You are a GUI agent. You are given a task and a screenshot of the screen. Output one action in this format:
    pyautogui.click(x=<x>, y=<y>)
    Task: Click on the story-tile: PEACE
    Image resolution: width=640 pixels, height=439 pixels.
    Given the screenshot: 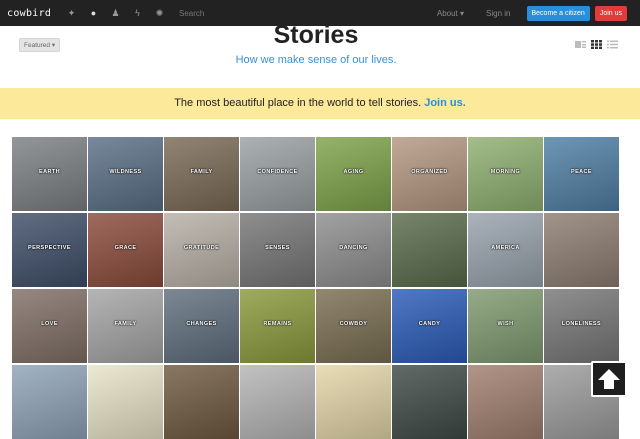 What is the action you would take?
    pyautogui.click(x=581, y=174)
    